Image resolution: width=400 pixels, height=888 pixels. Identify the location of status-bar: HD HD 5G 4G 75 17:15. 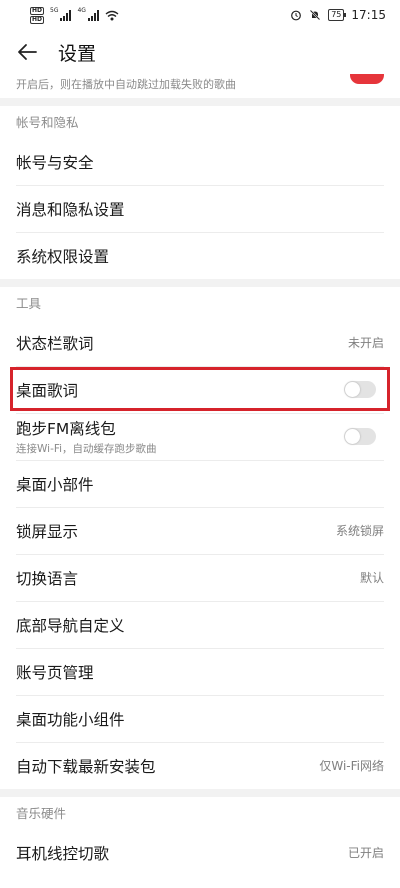
(200, 15).